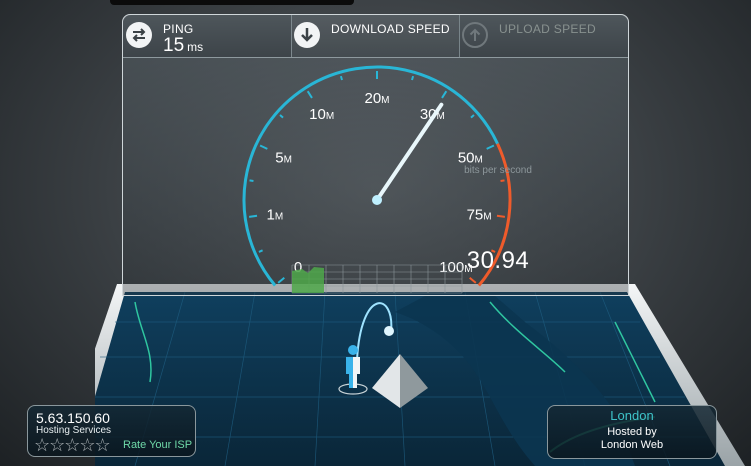 The height and width of the screenshot is (466, 751). Describe the element at coordinates (353, 370) in the screenshot. I see `person-icon` at that location.